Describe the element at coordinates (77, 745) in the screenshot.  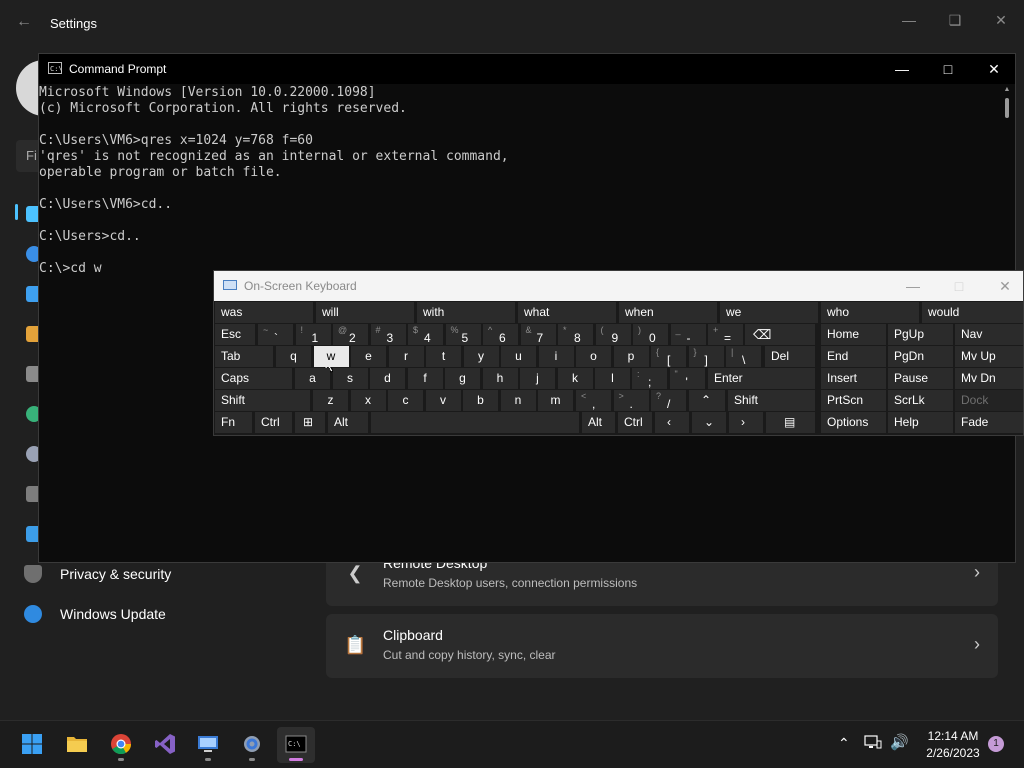
I see `taskbar-file-explorer` at that location.